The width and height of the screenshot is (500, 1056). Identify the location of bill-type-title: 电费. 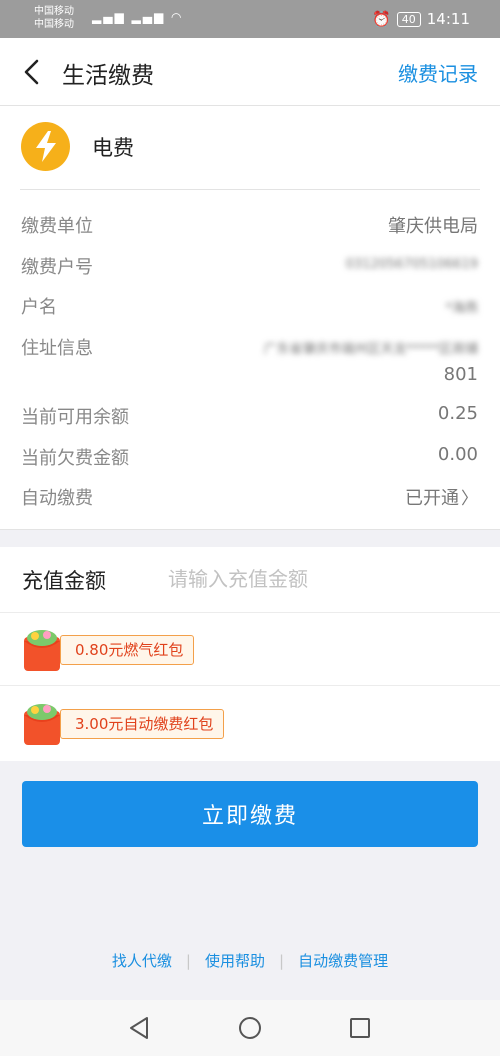
(113, 148).